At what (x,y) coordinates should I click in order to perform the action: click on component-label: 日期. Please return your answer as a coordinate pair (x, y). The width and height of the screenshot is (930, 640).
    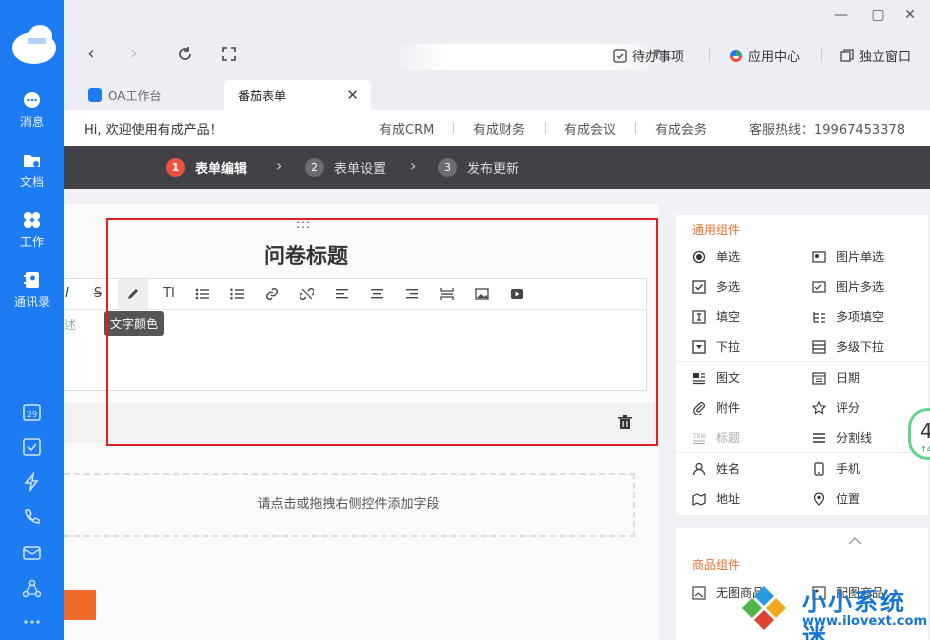
    Looking at the image, I should click on (848, 378).